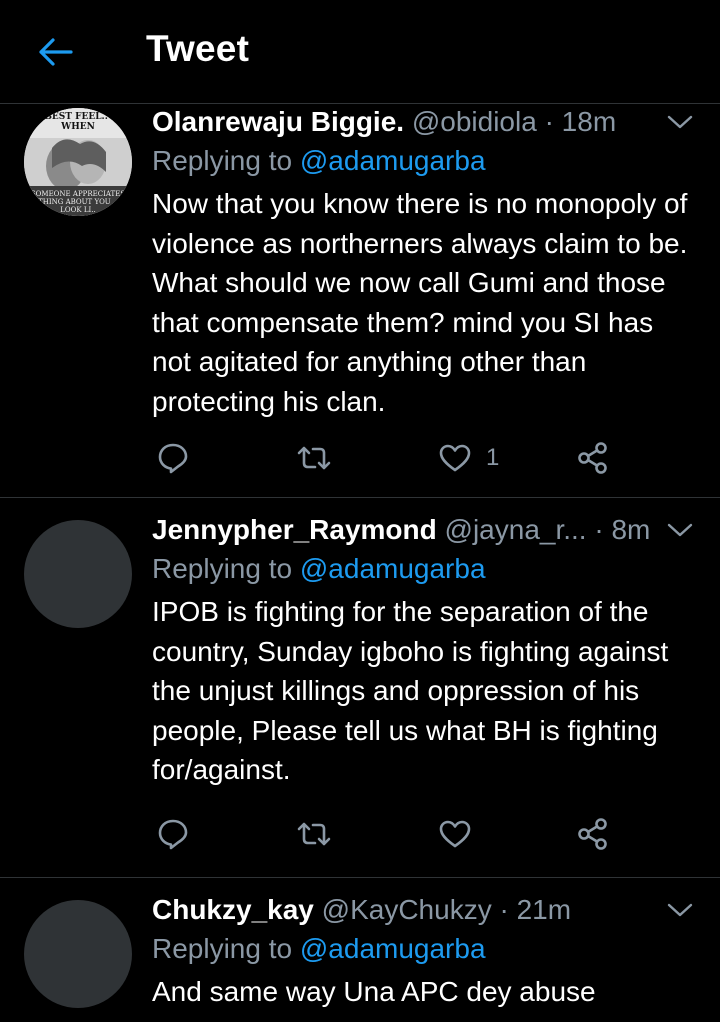 The width and height of the screenshot is (720, 1022). What do you see at coordinates (622, 529) in the screenshot?
I see `tweet-time: · 8m` at bounding box center [622, 529].